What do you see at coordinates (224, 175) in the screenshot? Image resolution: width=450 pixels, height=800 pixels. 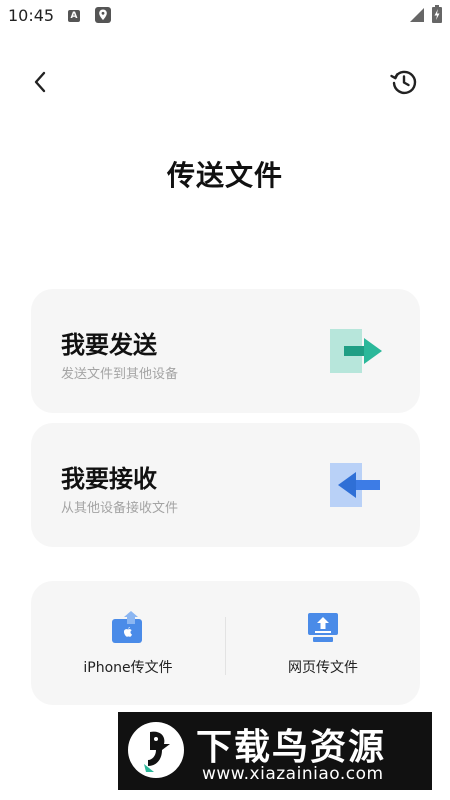 I see `page-title: 传送文件` at bounding box center [224, 175].